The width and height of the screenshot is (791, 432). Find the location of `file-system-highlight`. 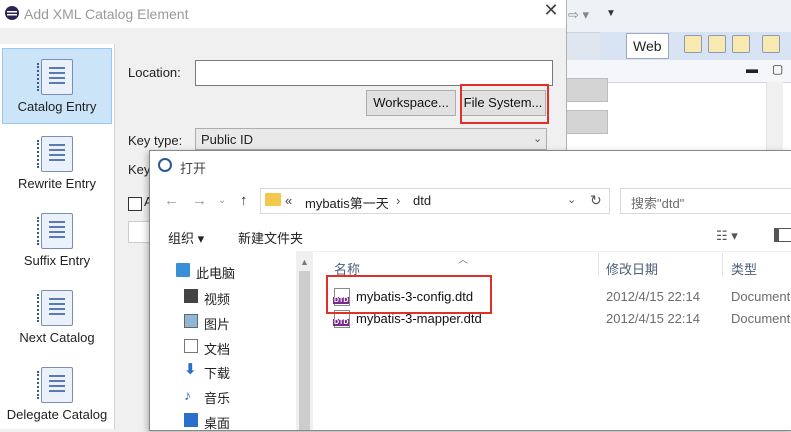

file-system-highlight is located at coordinates (504, 104).